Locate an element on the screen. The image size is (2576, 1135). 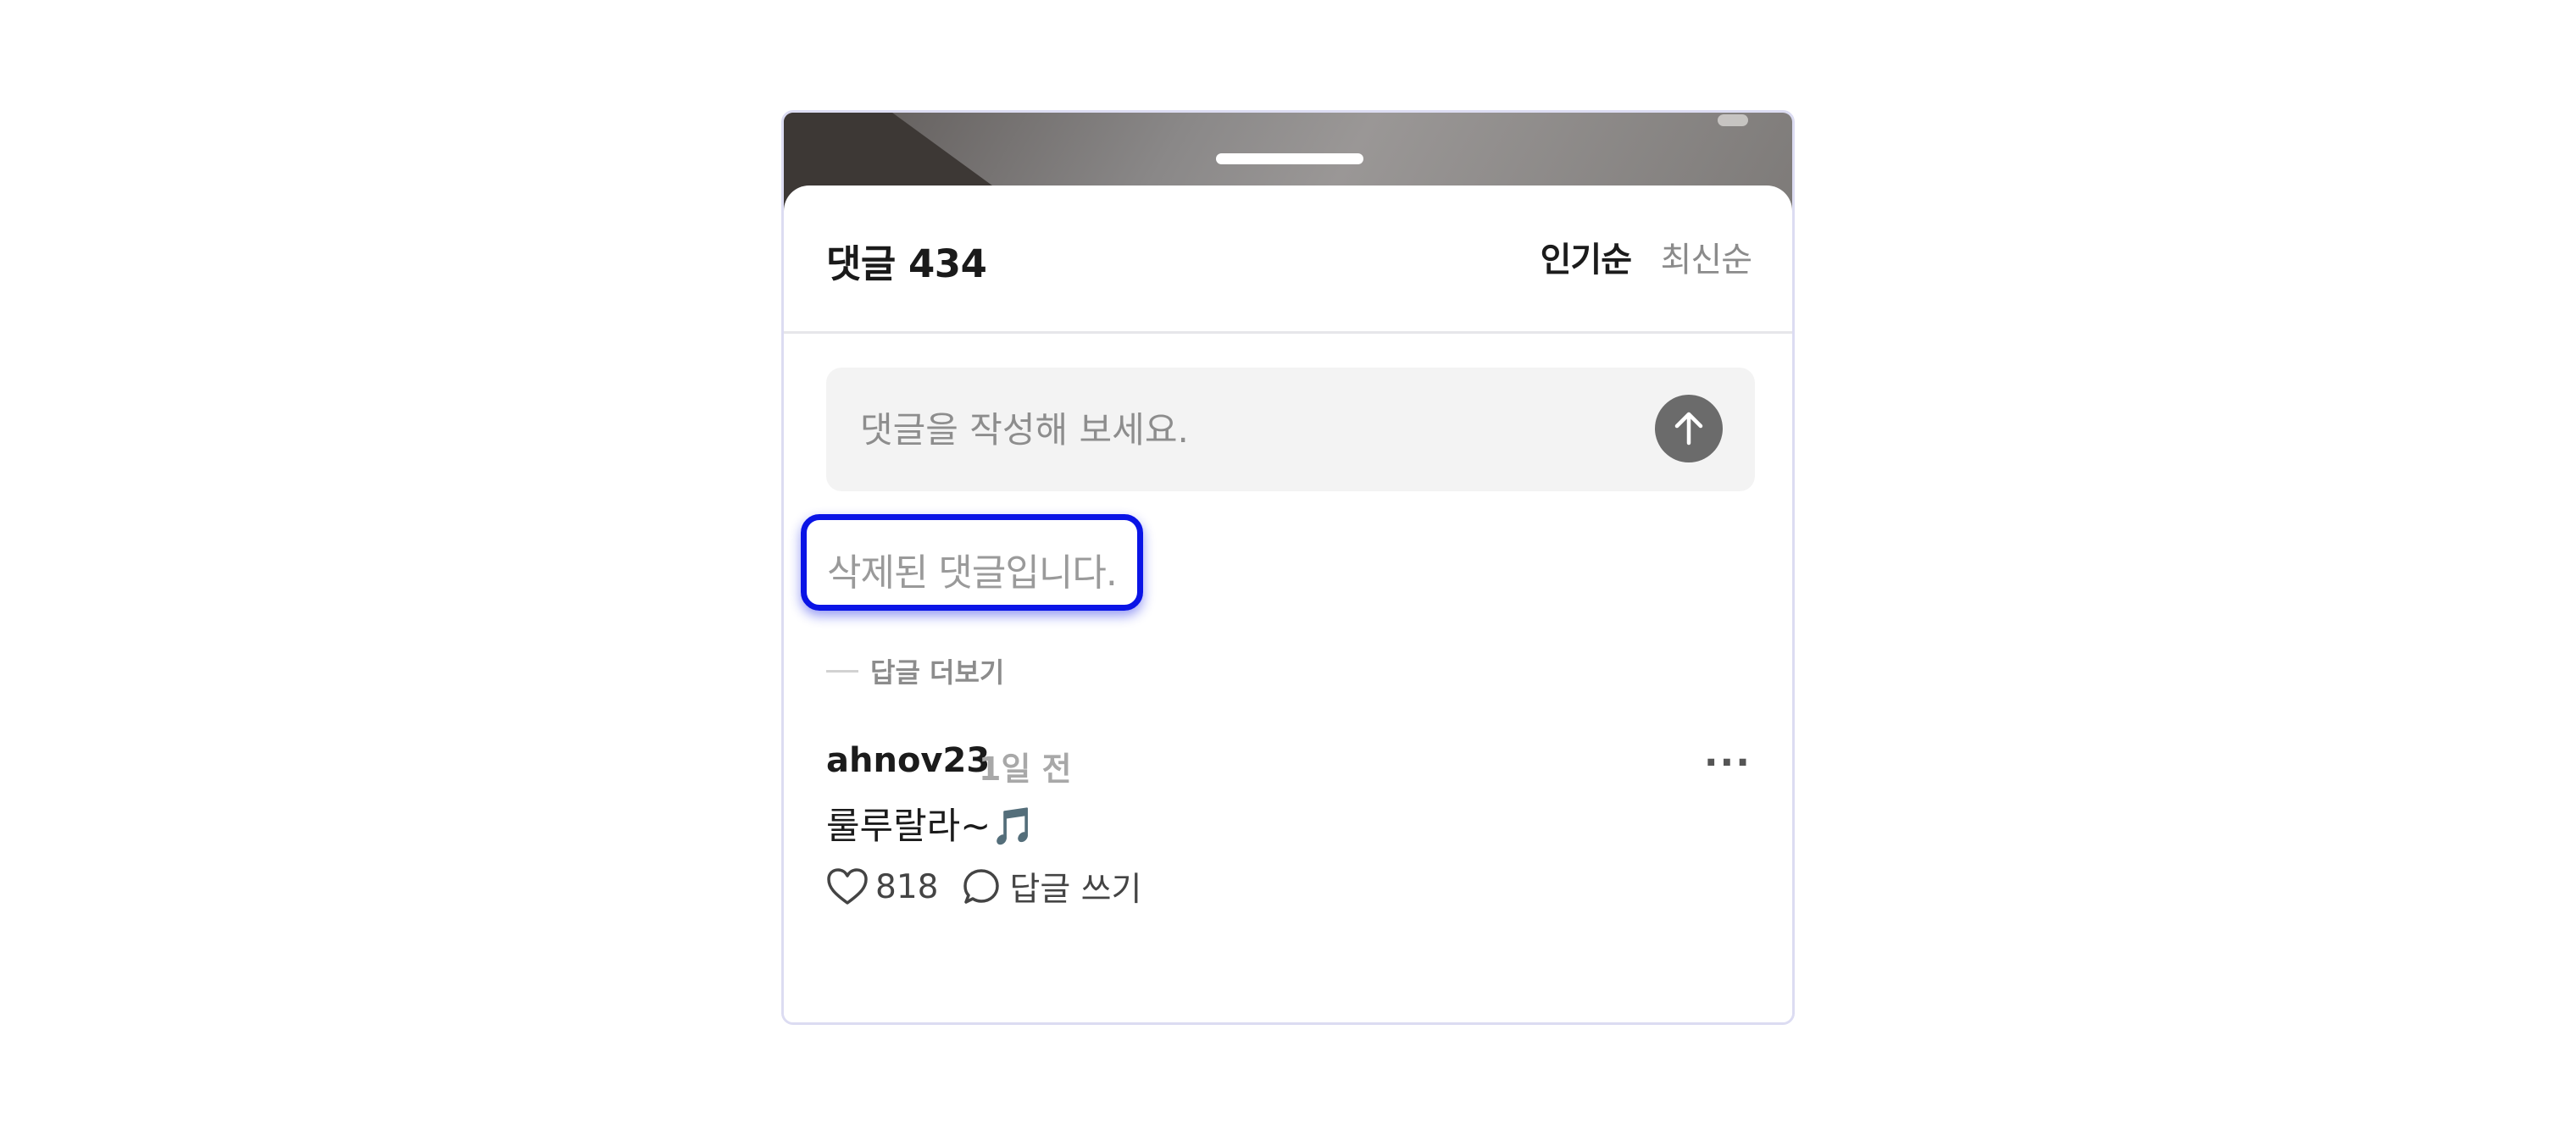
deleted-comment-text: 삭제된 댓글입니다. is located at coordinates (972, 573).